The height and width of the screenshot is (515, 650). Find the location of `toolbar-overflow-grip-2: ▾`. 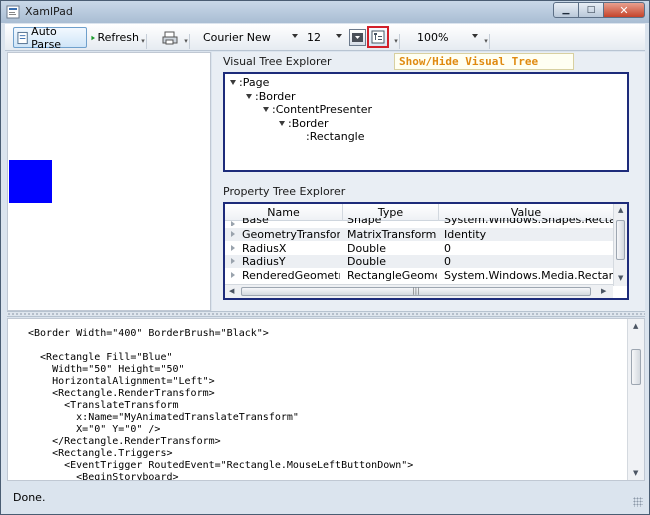

toolbar-overflow-grip-2: ▾ is located at coordinates (186, 41).